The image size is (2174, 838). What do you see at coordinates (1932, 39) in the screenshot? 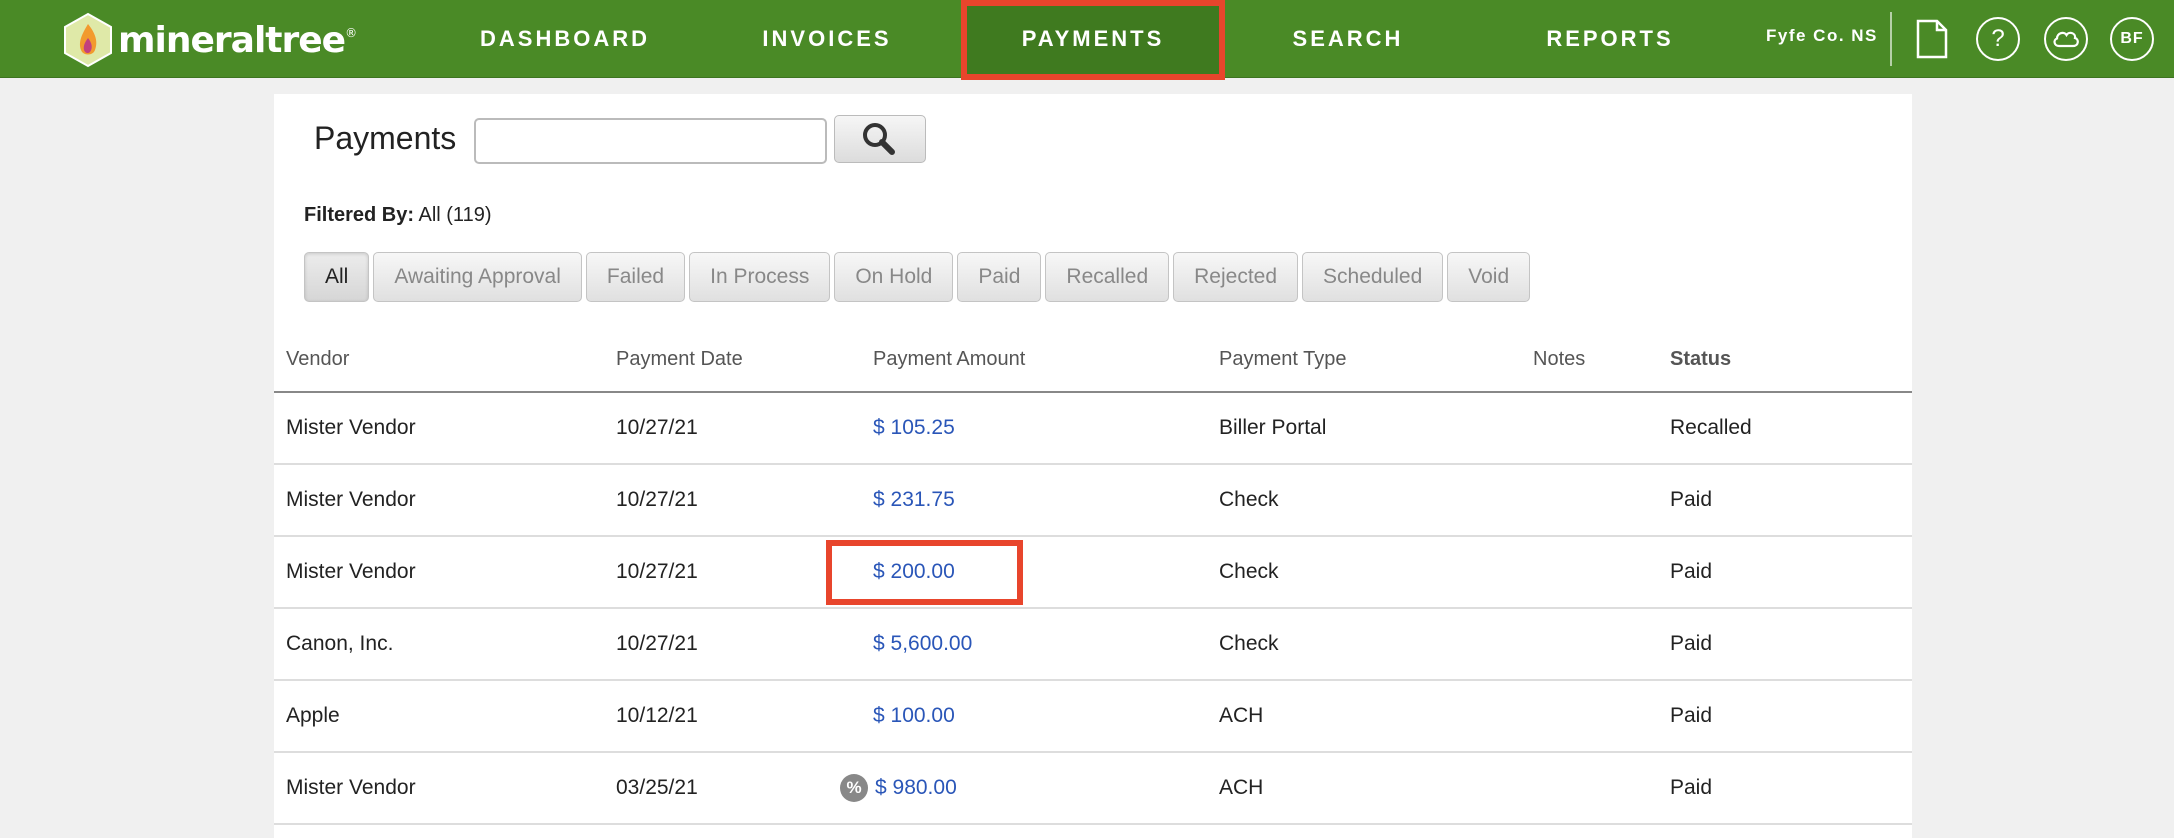
I see `document-icon` at bounding box center [1932, 39].